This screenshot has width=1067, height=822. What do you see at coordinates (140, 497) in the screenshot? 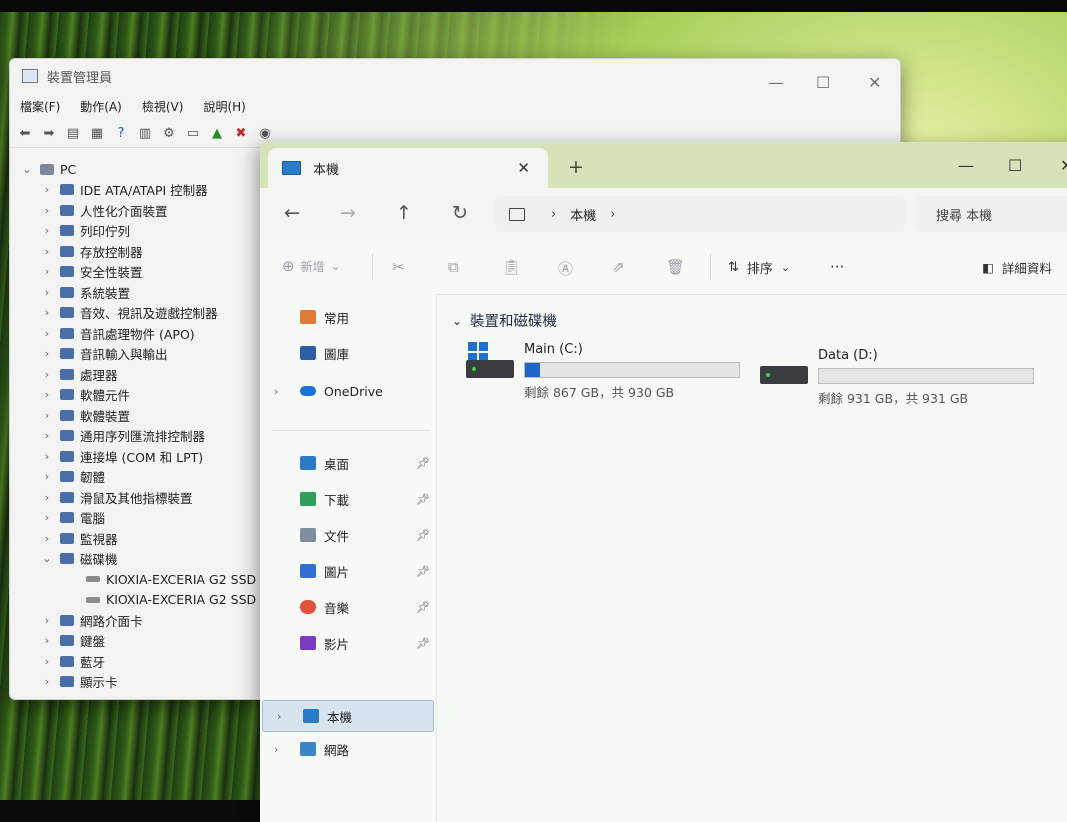
I see `tree-category: › 滑鼠及其他指標裝置` at bounding box center [140, 497].